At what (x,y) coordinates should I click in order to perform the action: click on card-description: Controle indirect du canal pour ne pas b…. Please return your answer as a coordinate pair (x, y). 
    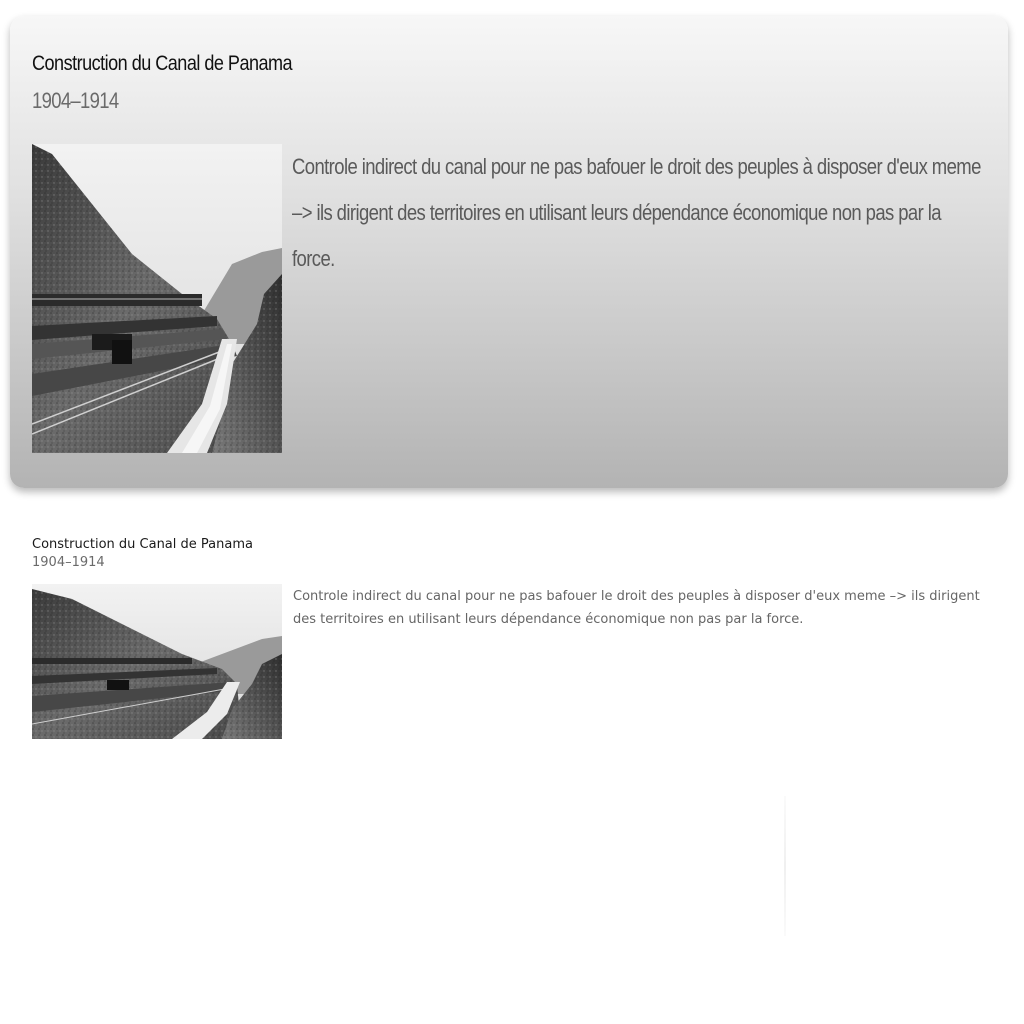
    Looking at the image, I should click on (636, 212).